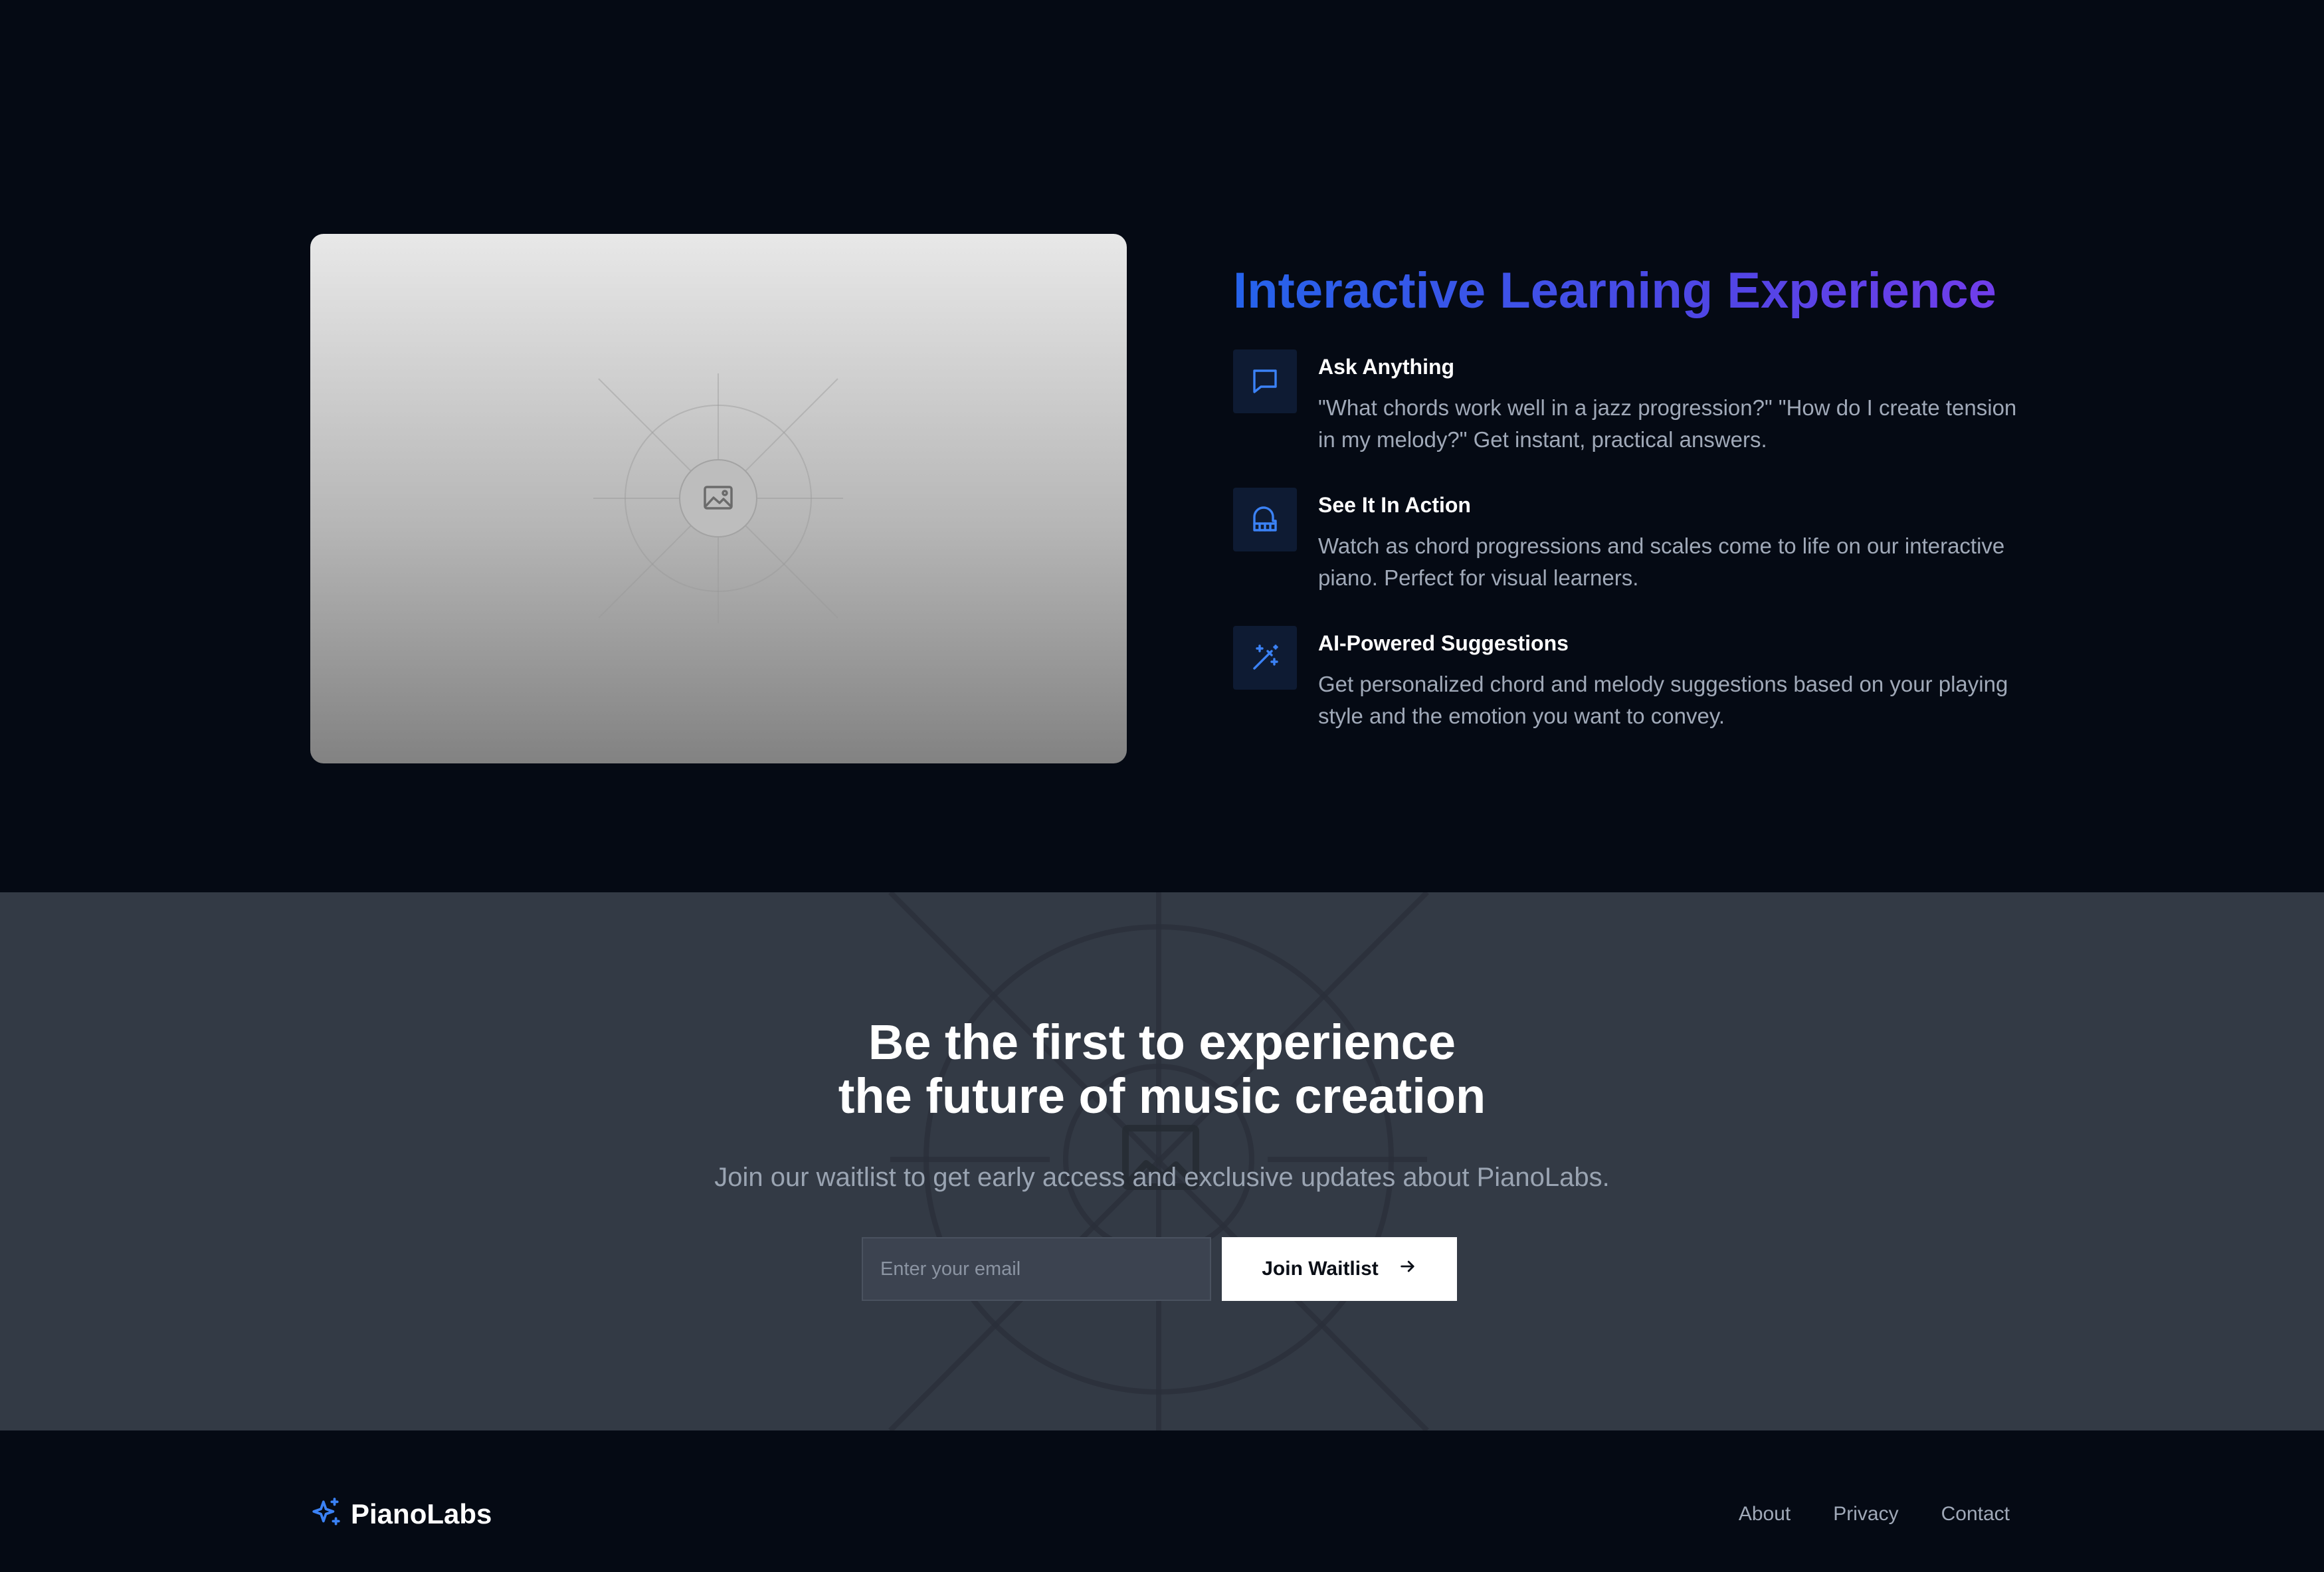 The height and width of the screenshot is (1572, 2324). I want to click on image-placeholder-graphic, so click(718, 498).